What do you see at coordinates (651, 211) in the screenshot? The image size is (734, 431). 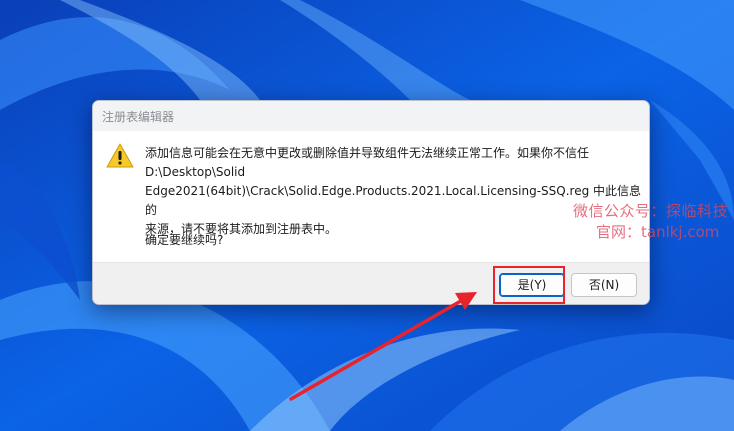 I see `watermark-wechat: 微信公众号：探临科技` at bounding box center [651, 211].